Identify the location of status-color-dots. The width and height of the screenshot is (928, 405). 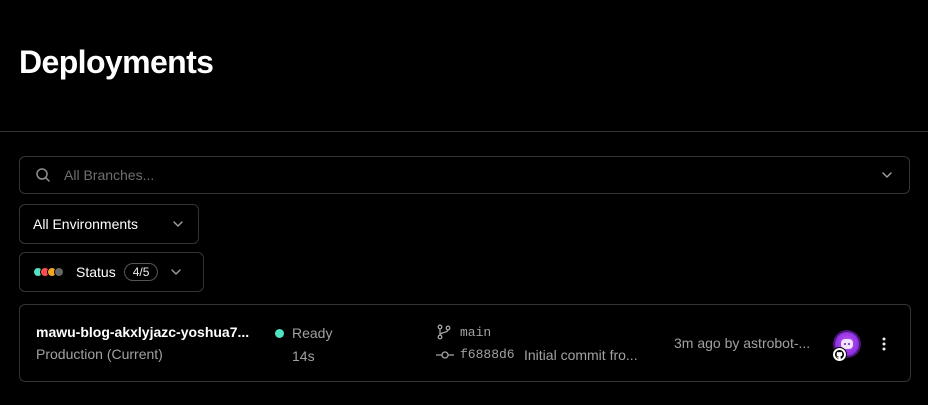
(48, 272).